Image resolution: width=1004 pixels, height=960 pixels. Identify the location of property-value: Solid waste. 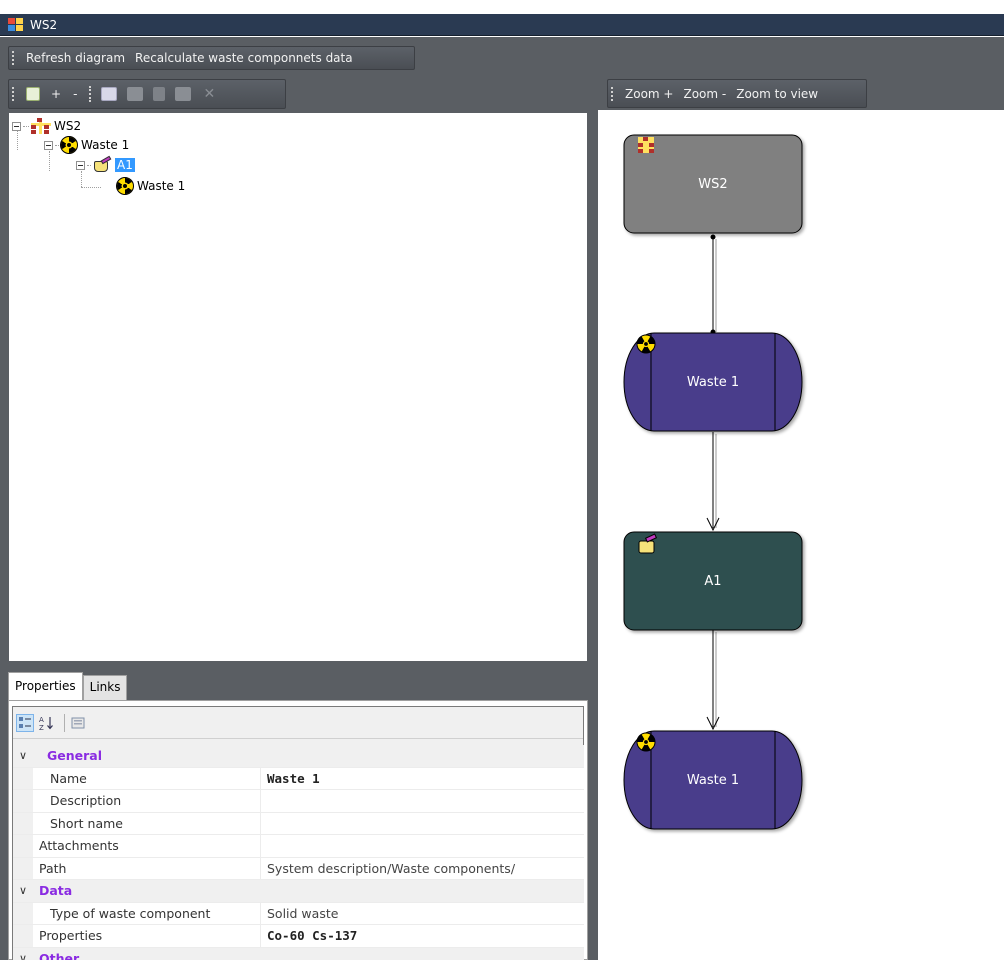
(422, 913).